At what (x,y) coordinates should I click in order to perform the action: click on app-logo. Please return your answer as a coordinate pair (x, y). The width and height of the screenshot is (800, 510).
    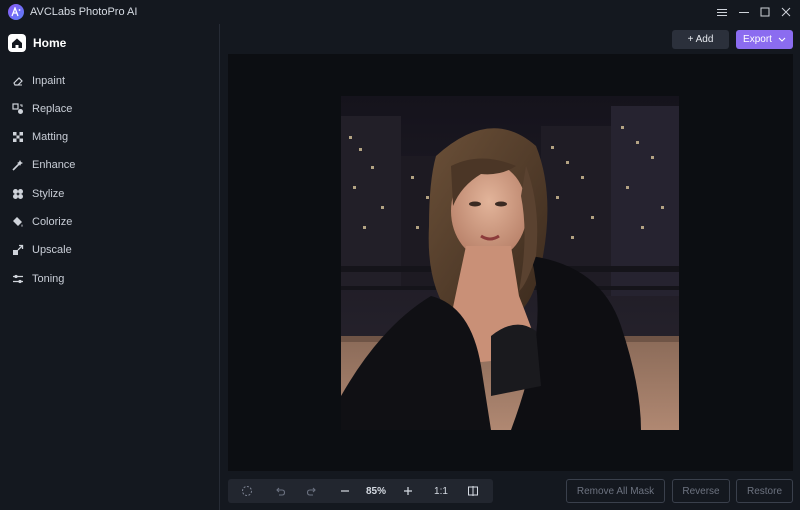
    Looking at the image, I should click on (16, 12).